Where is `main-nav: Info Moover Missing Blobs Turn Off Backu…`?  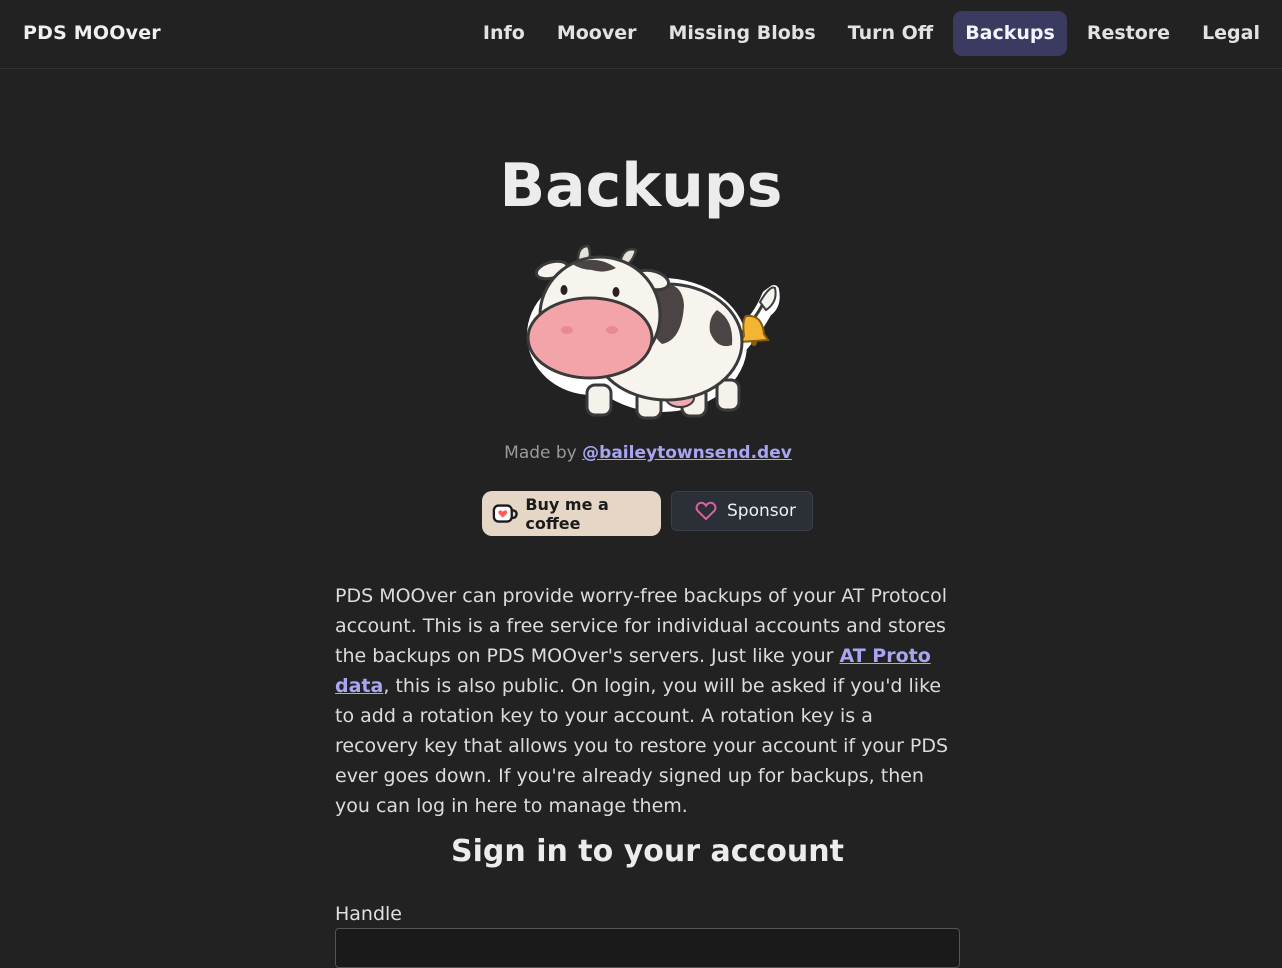
main-nav: Info Moover Missing Blobs Turn Off Backu… is located at coordinates (867, 33).